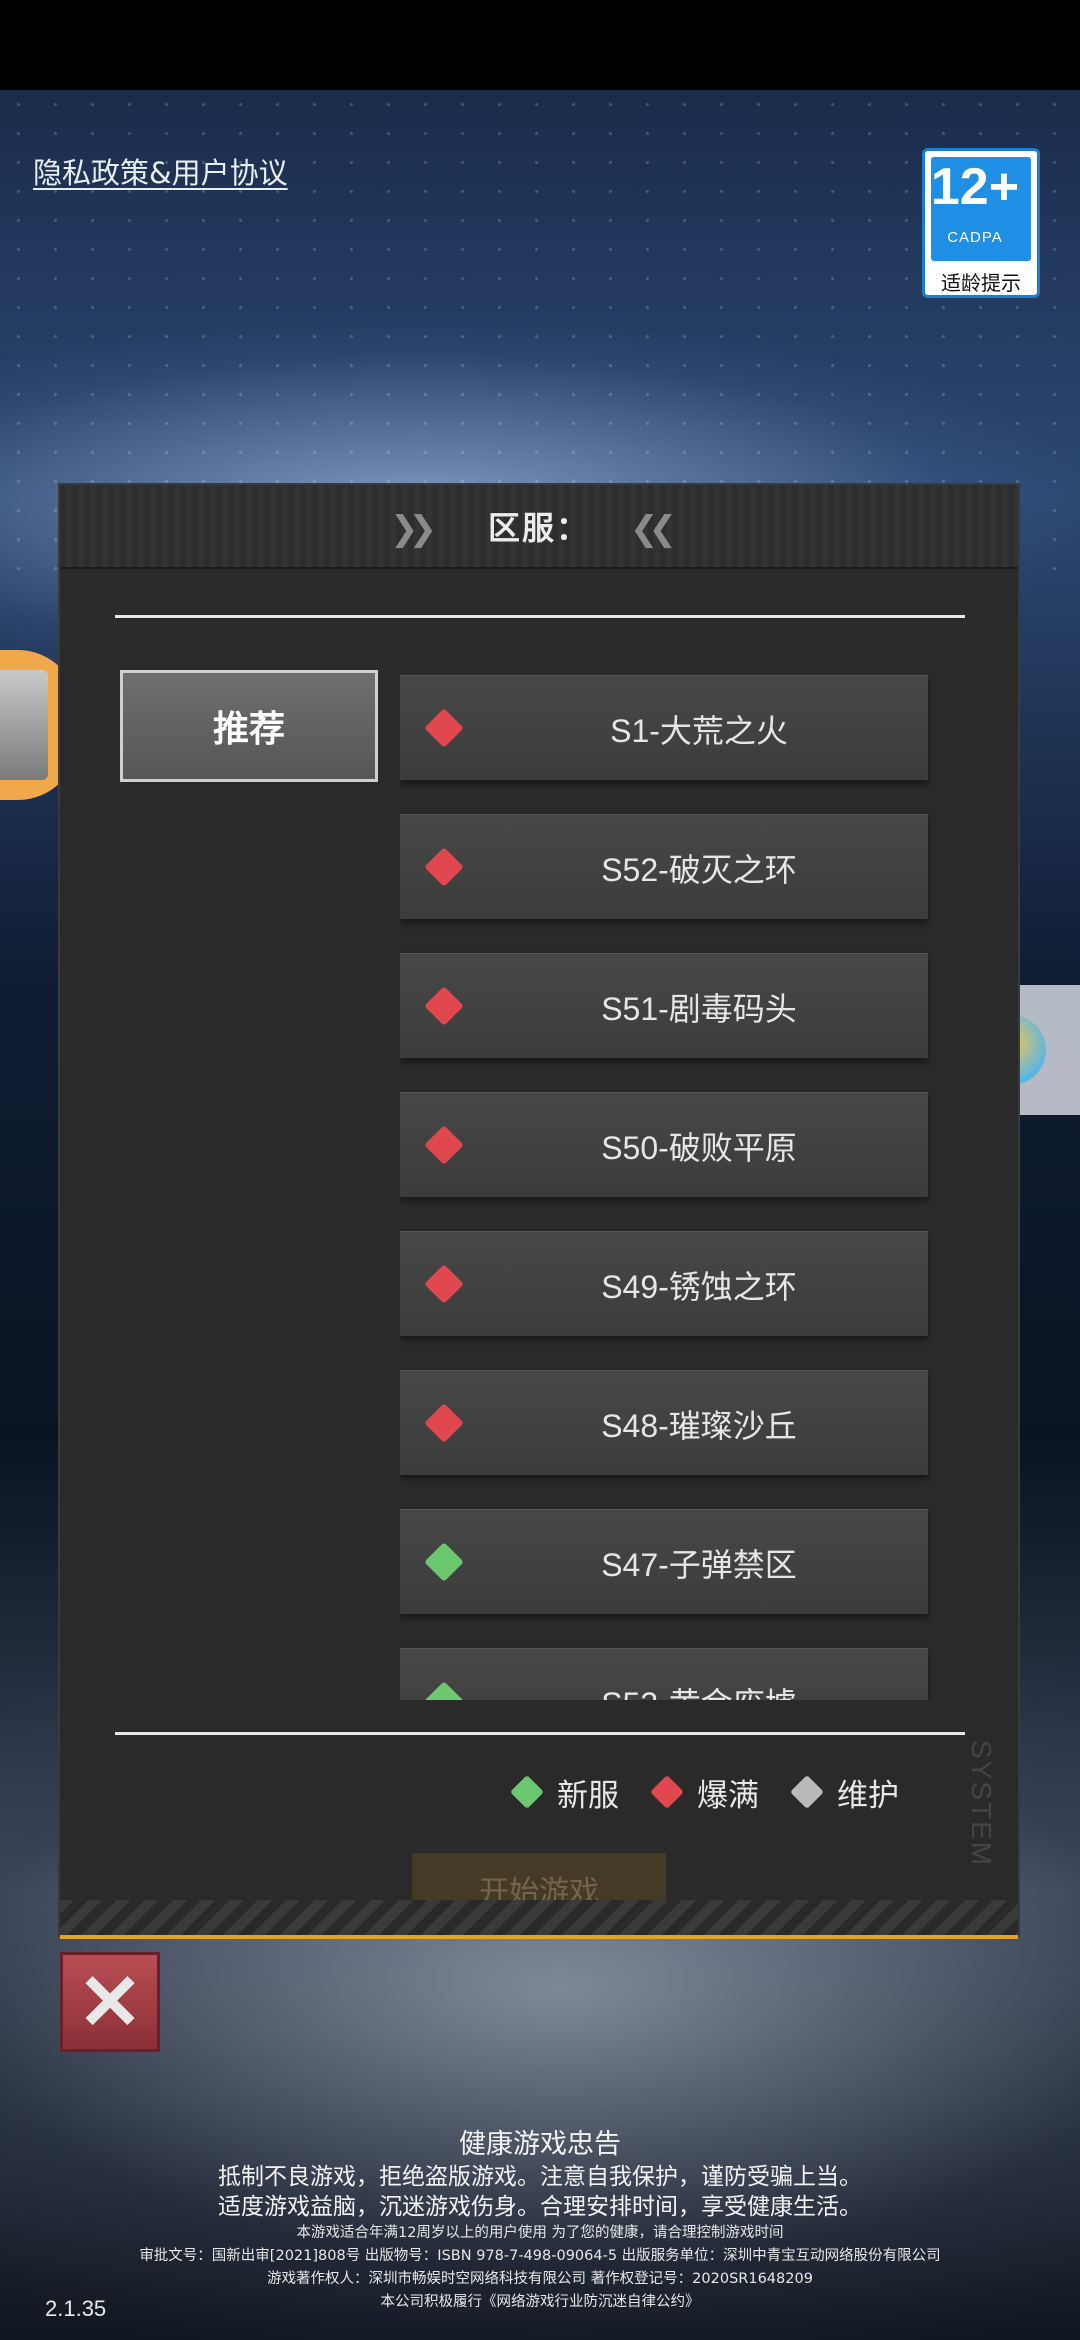 The image size is (1080, 2340). Describe the element at coordinates (540, 2302) in the screenshot. I see `info-line: 本公司积极履行《网络游戏行业防沉迷自律公约》` at that location.